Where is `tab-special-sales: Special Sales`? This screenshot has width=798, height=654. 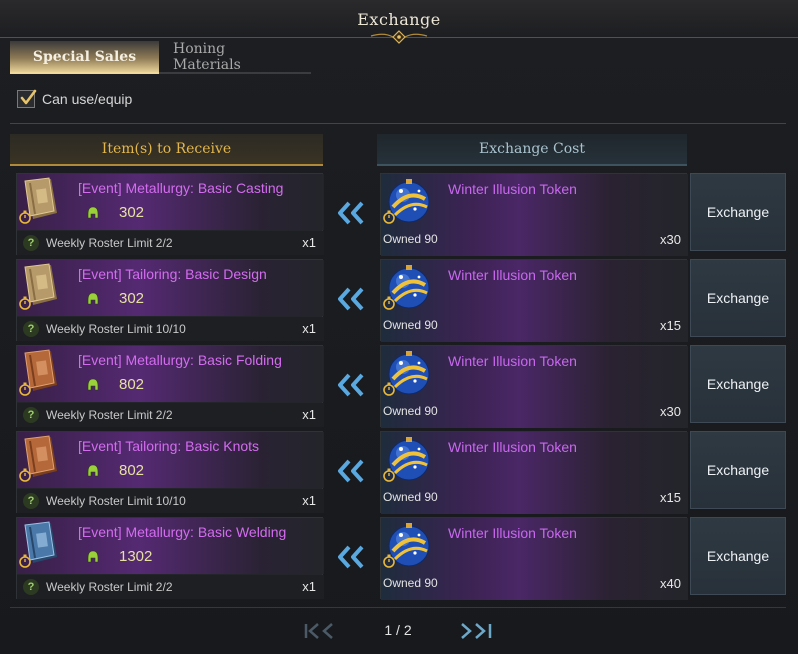
tab-special-sales: Special Sales is located at coordinates (84, 57).